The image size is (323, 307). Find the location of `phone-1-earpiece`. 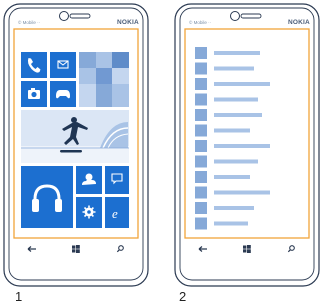

phone-1-earpiece is located at coordinates (80, 16).